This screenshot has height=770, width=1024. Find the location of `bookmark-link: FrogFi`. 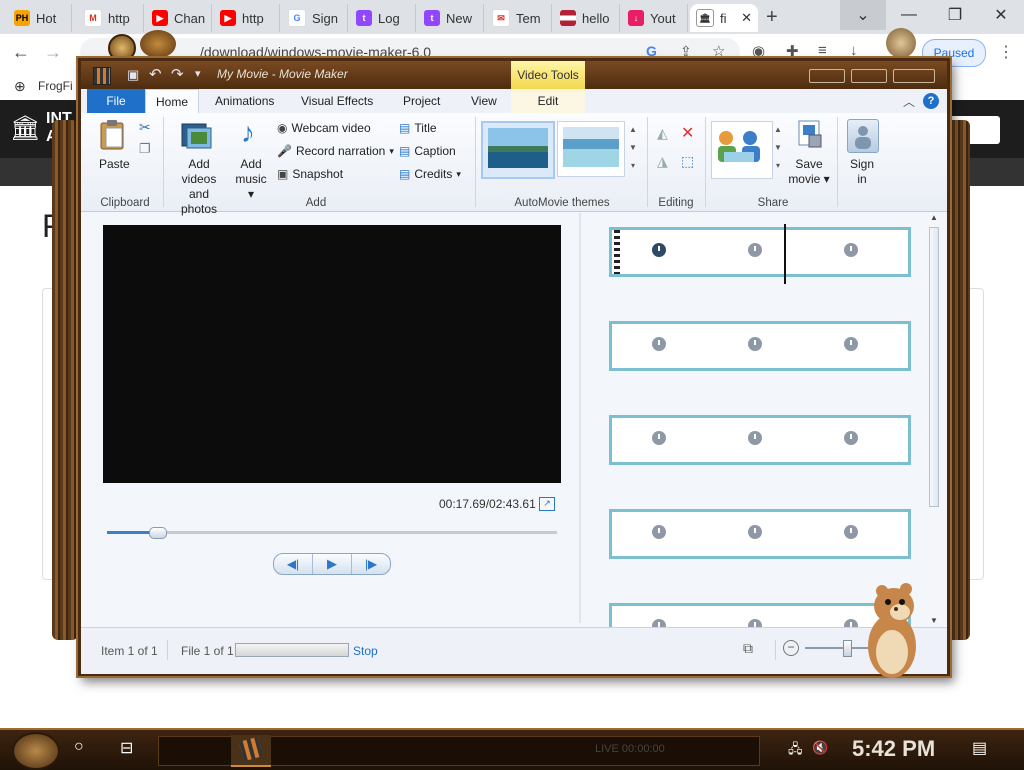

bookmark-link: FrogFi is located at coordinates (55, 86).